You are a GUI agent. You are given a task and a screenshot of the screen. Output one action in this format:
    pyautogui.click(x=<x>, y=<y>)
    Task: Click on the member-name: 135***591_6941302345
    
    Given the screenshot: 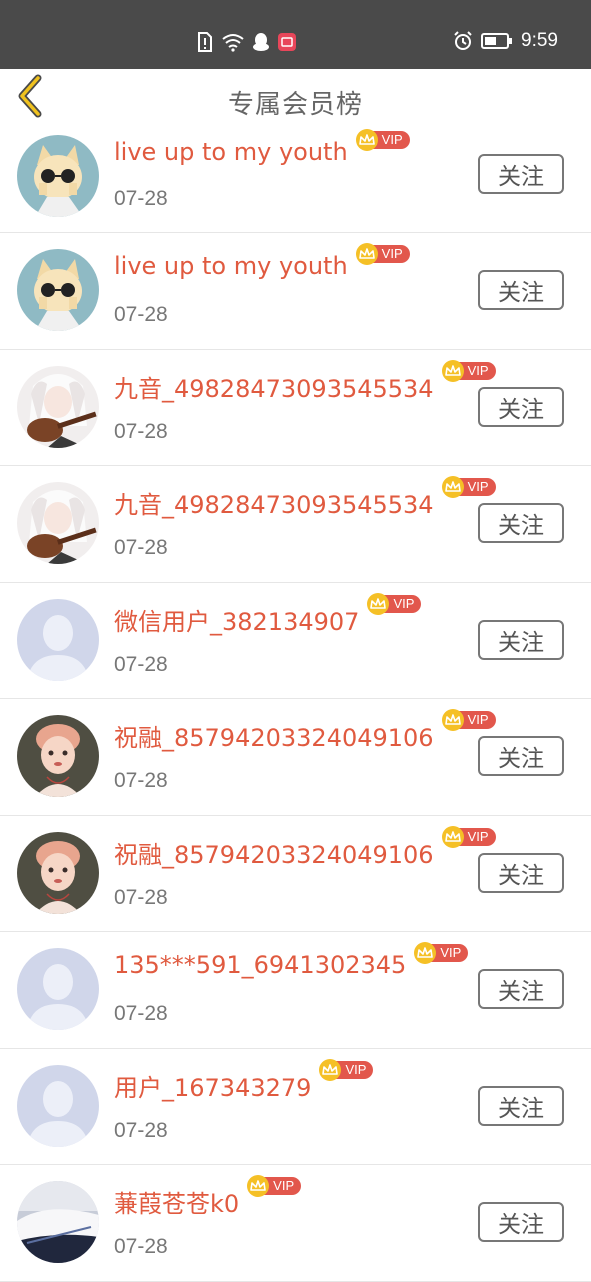 What is the action you would take?
    pyautogui.click(x=260, y=965)
    